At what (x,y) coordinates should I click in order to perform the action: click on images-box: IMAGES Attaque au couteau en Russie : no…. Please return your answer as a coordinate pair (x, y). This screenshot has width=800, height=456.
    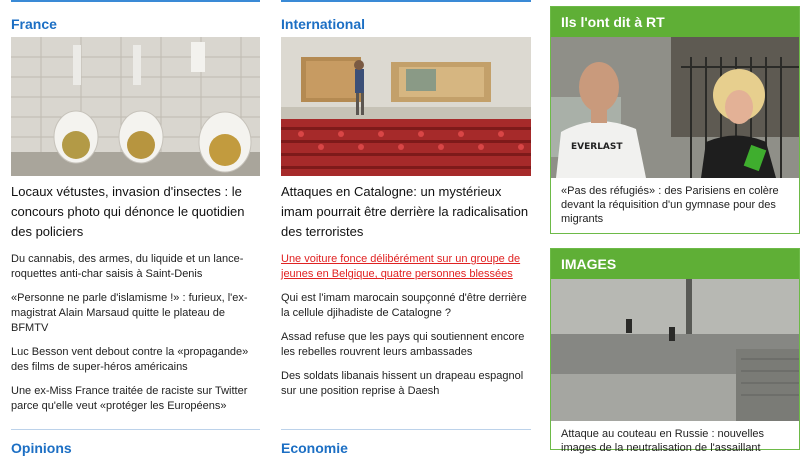
    Looking at the image, I should click on (675, 351).